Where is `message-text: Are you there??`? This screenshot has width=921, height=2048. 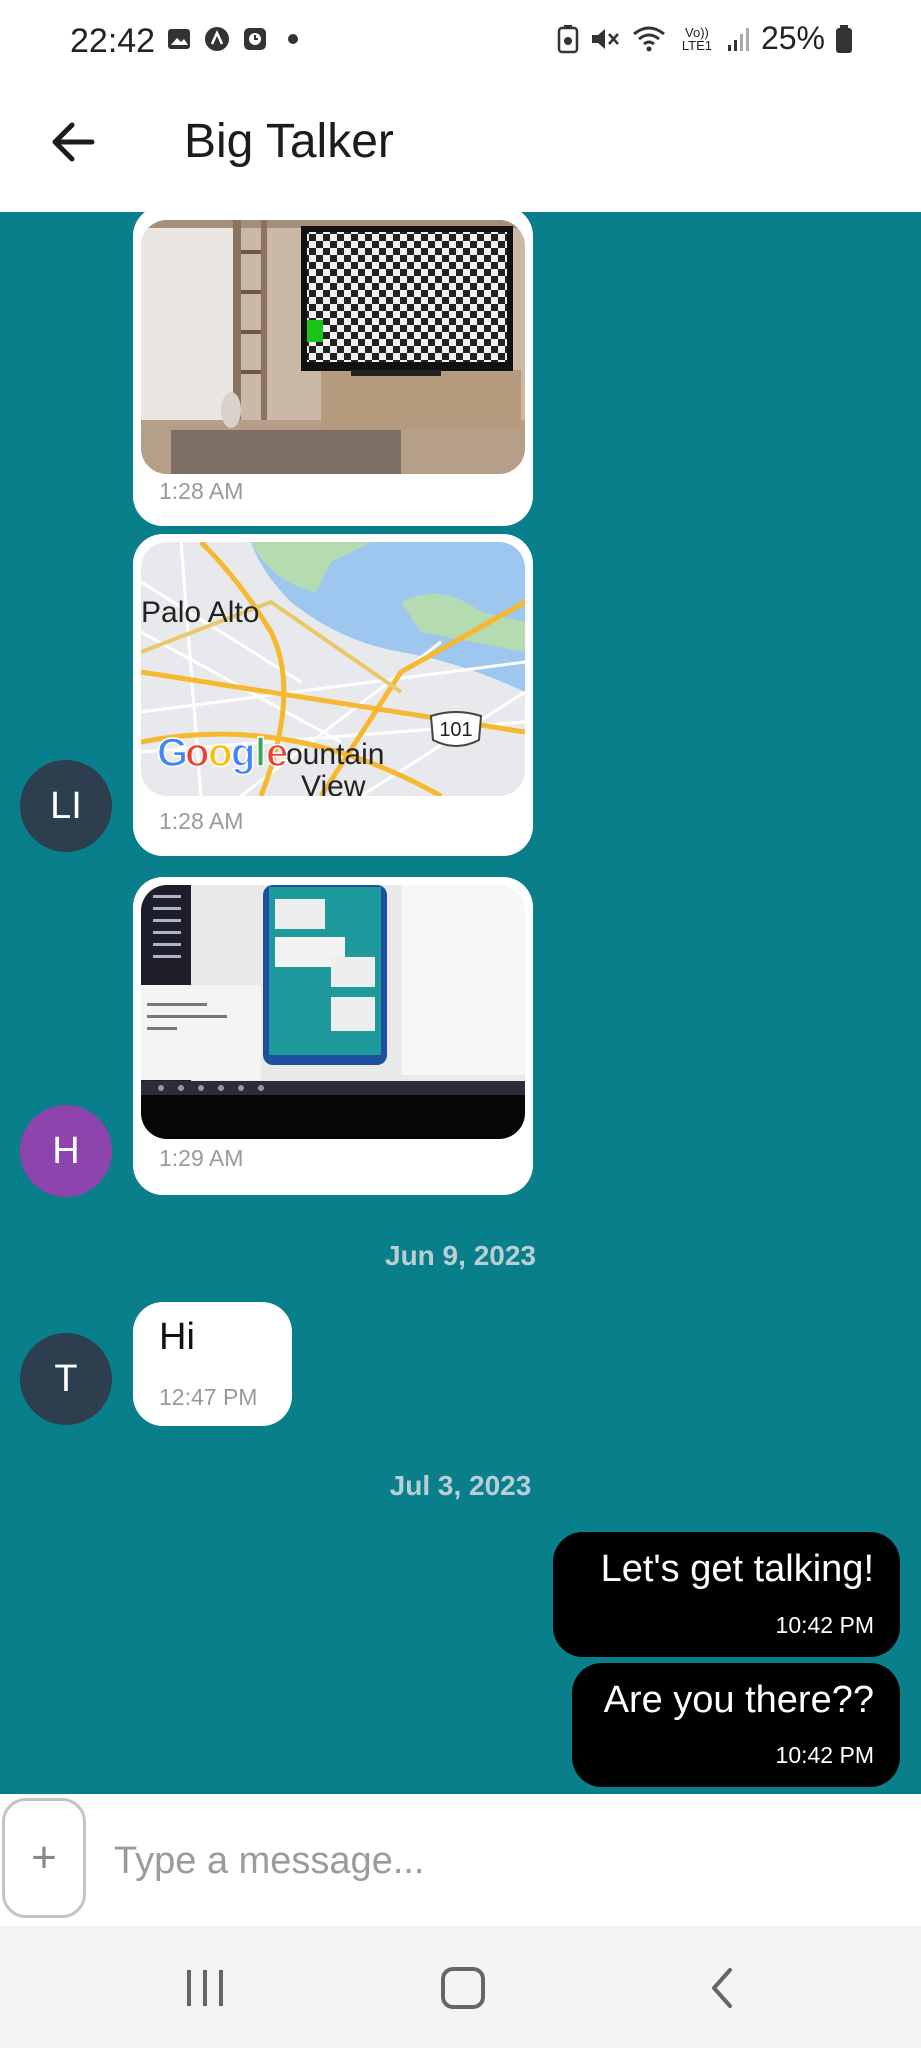 message-text: Are you there?? is located at coordinates (738, 1700).